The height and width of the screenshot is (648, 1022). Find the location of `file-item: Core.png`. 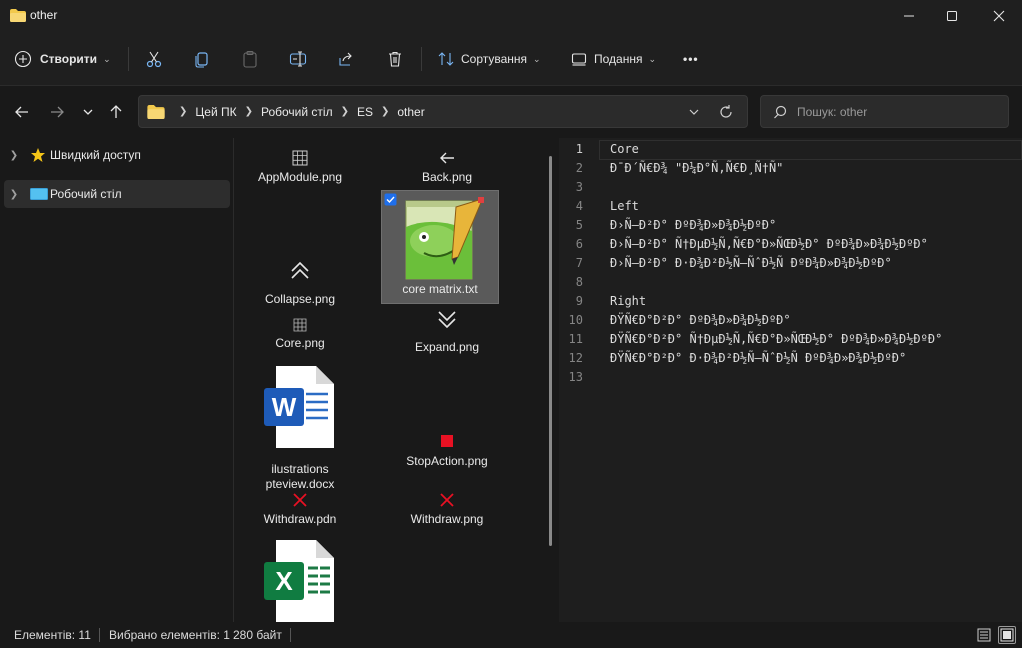

file-item: Core.png is located at coordinates (300, 336).